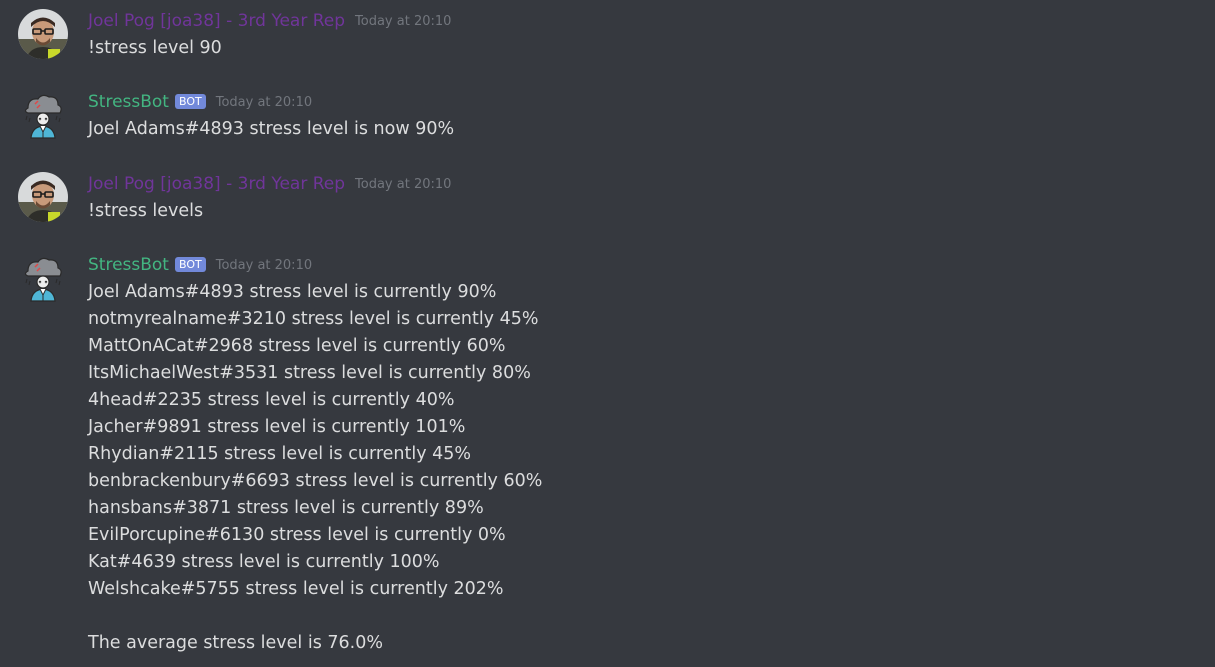 This screenshot has height=667, width=1215. I want to click on message-content: Joel Adams#4893 stress level is now 90%, so click(271, 129).